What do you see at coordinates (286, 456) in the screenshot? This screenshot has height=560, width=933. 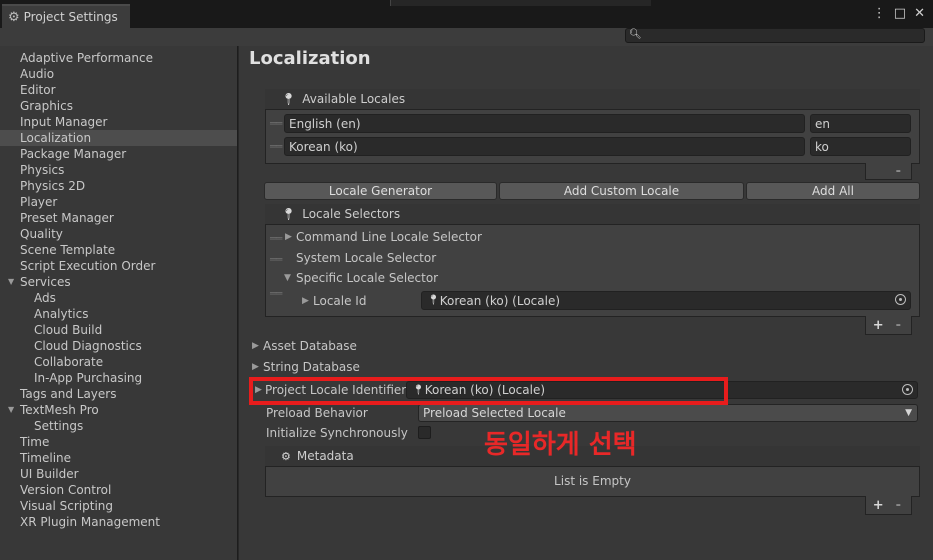 I see `metadata-icon: ⚙` at bounding box center [286, 456].